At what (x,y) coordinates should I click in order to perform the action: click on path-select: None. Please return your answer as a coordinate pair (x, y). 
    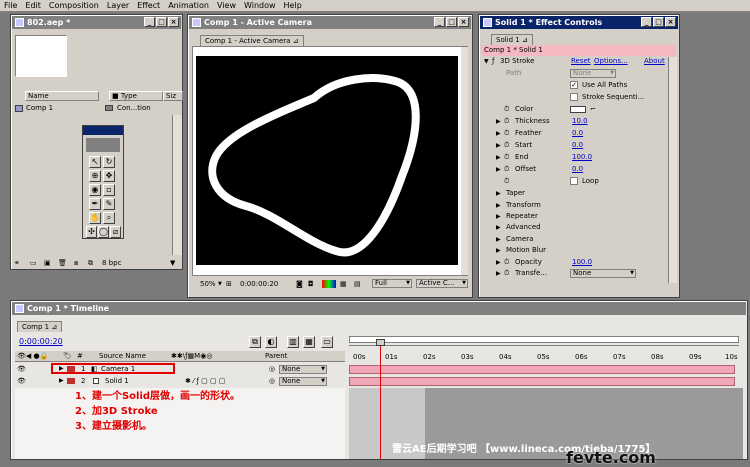
    Looking at the image, I should click on (593, 73).